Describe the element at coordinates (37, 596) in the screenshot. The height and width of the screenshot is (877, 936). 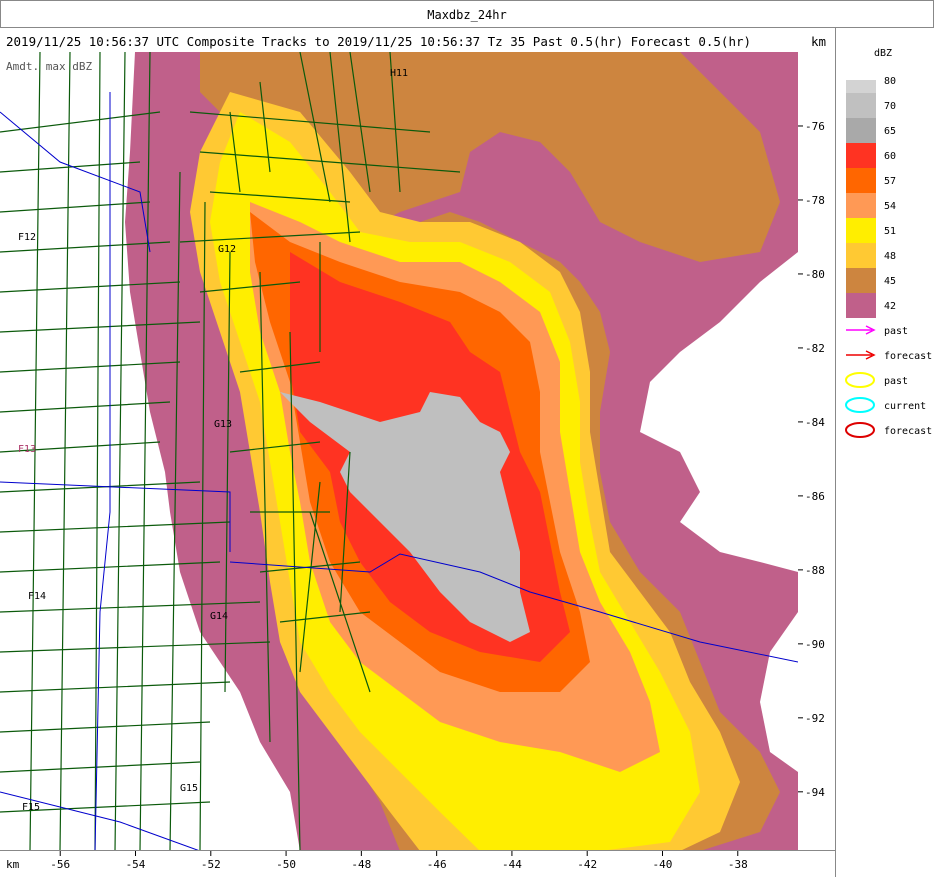
I see `grid-label: F14` at that location.